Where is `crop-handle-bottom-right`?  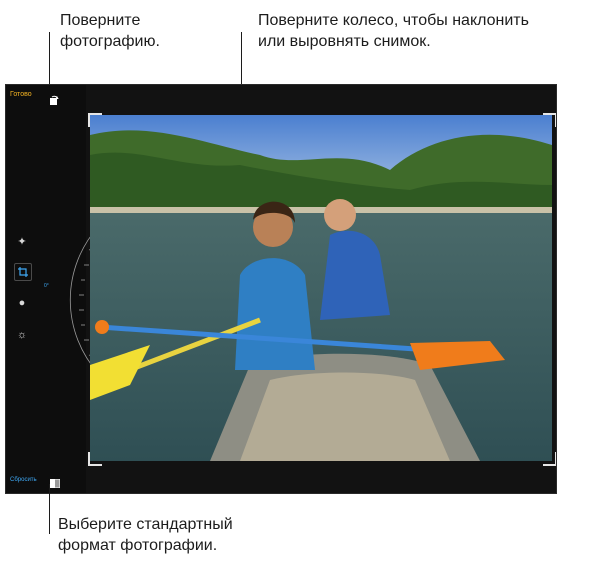
crop-handle-bottom-right is located at coordinates (549, 459).